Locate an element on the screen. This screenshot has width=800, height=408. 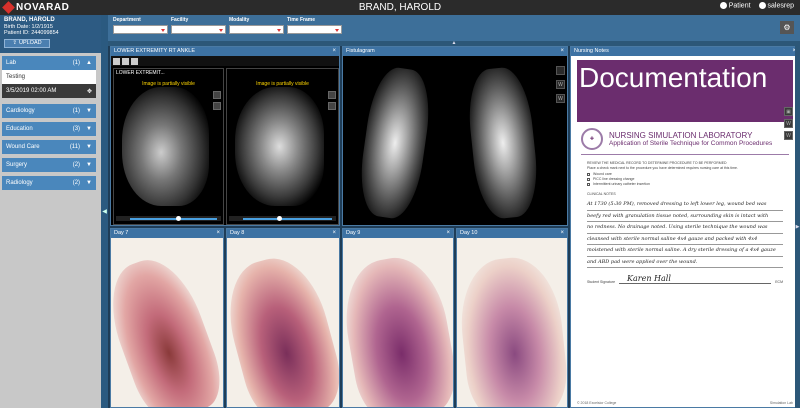
day7-panel: Day 7 × is located at coordinates (167, 318).